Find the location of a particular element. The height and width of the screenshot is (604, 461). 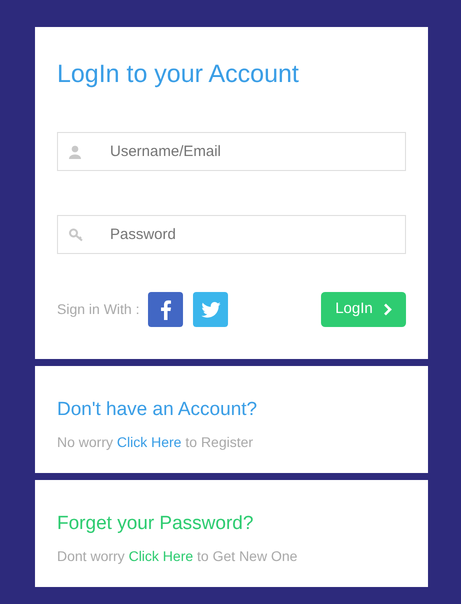

help-sentence: Dont worry Click Here to Get New One is located at coordinates (177, 556).